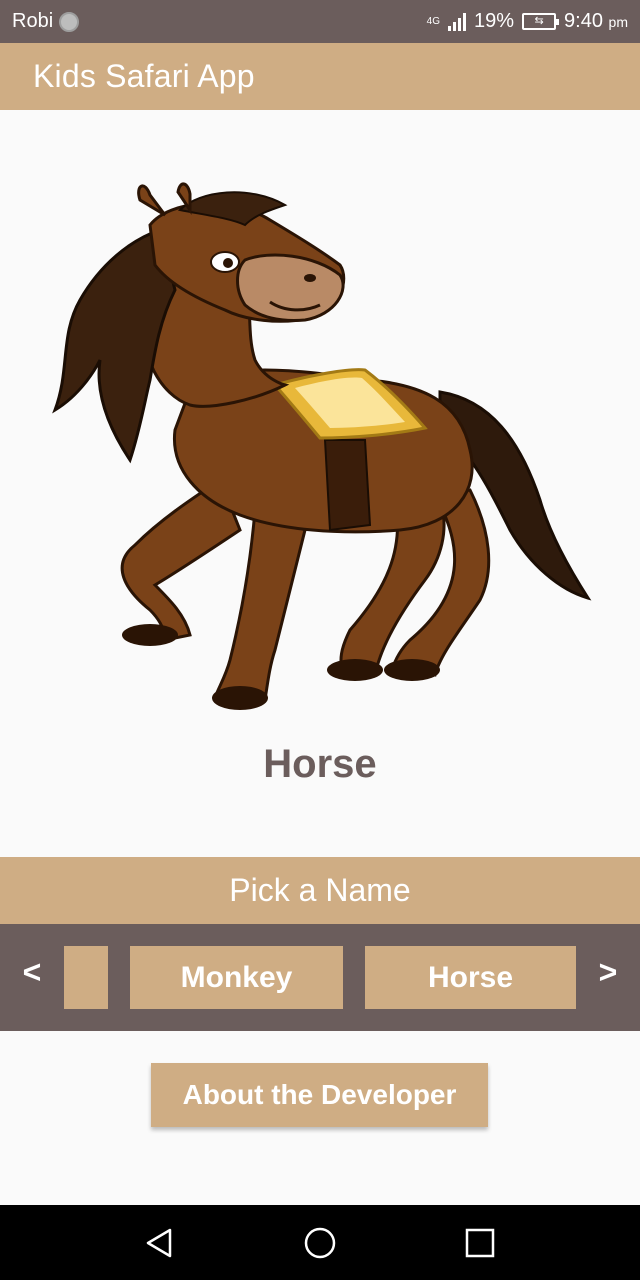 This screenshot has width=640, height=1280. What do you see at coordinates (33, 21) in the screenshot?
I see `carrier-name: Robi` at bounding box center [33, 21].